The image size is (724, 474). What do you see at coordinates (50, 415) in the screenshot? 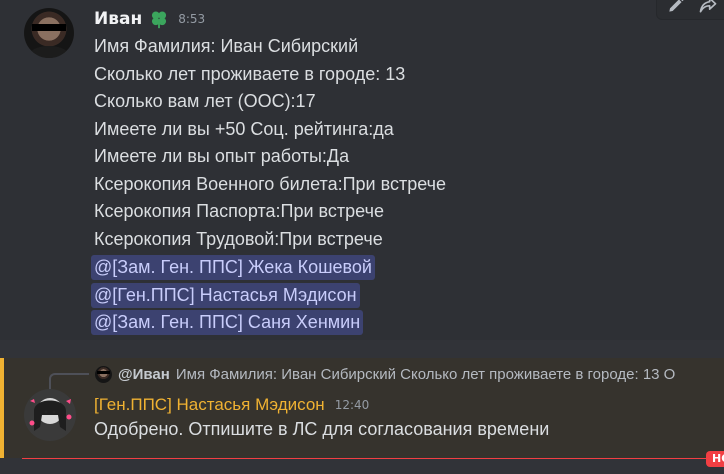
I see `avatar-nastasya` at bounding box center [50, 415].